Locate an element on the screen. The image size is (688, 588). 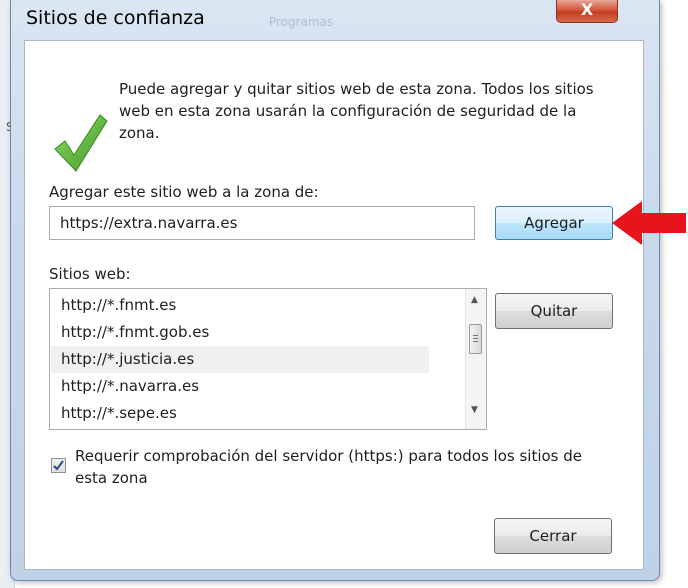
remove-button: Quitar is located at coordinates (554, 311).